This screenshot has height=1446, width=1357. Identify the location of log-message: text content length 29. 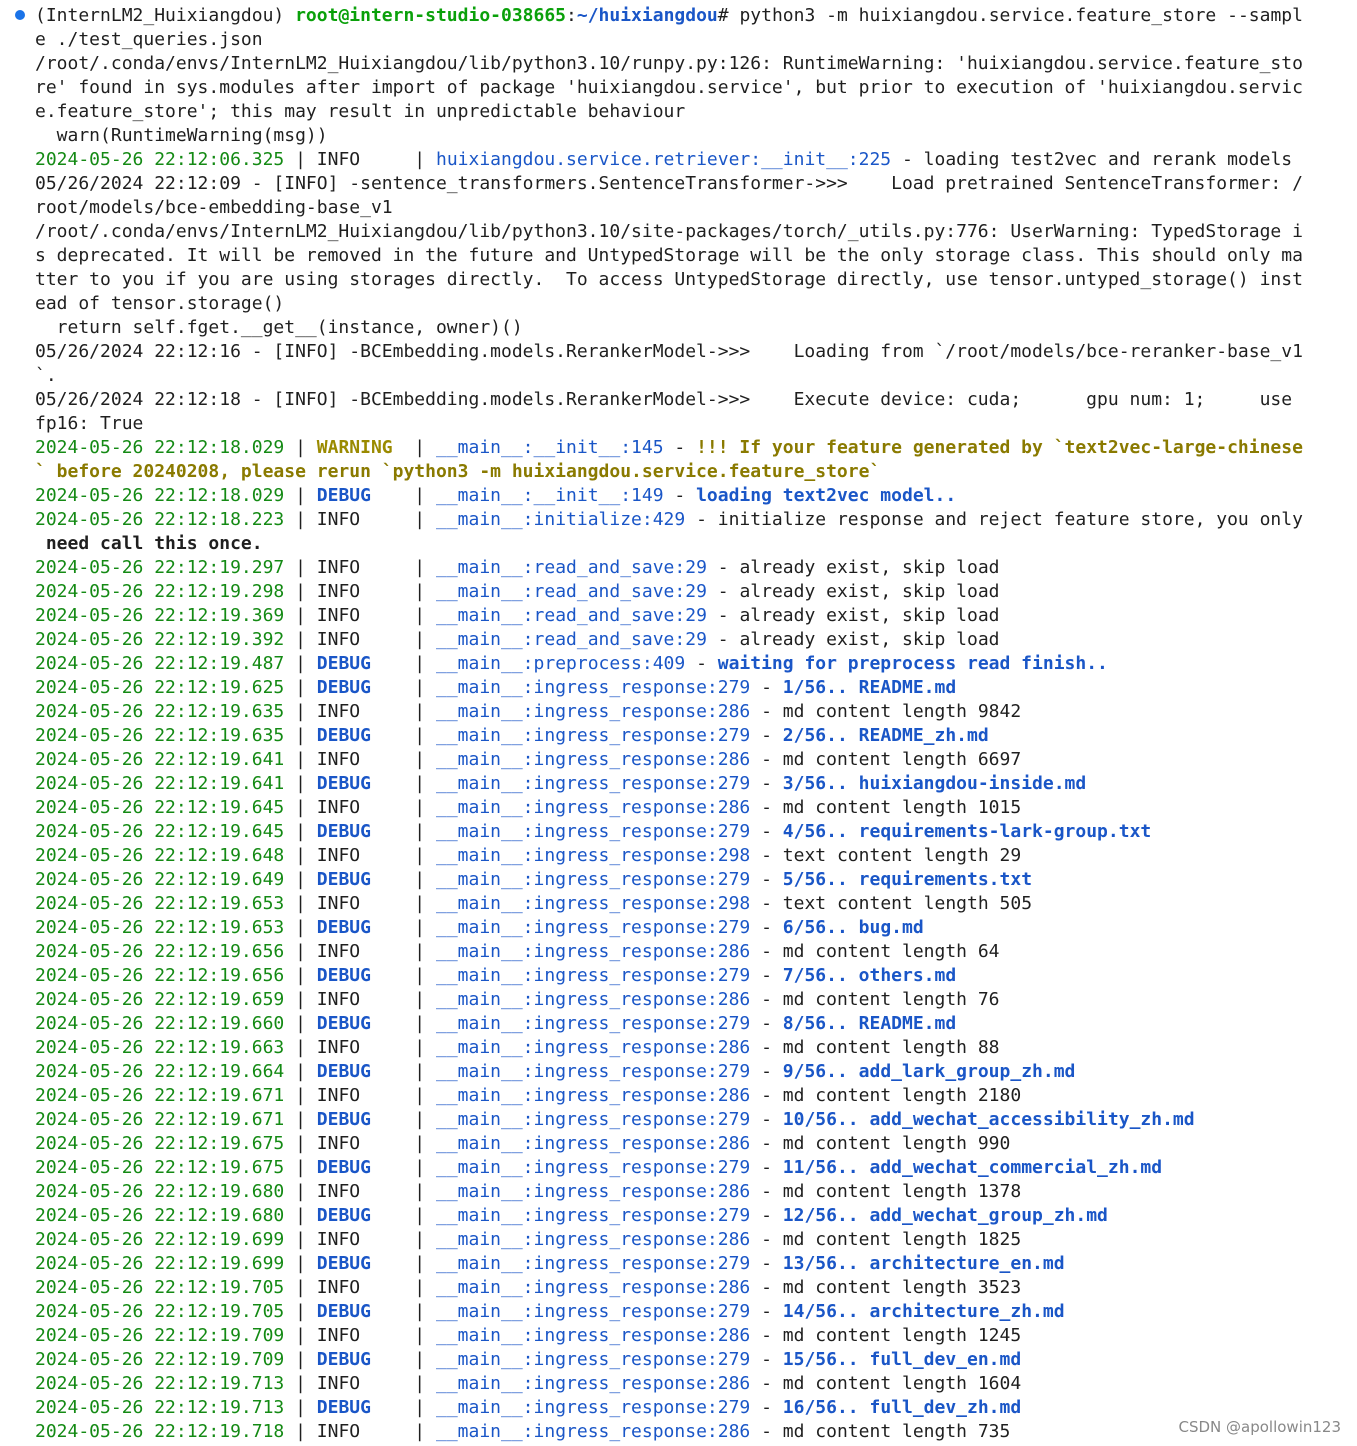
(902, 855).